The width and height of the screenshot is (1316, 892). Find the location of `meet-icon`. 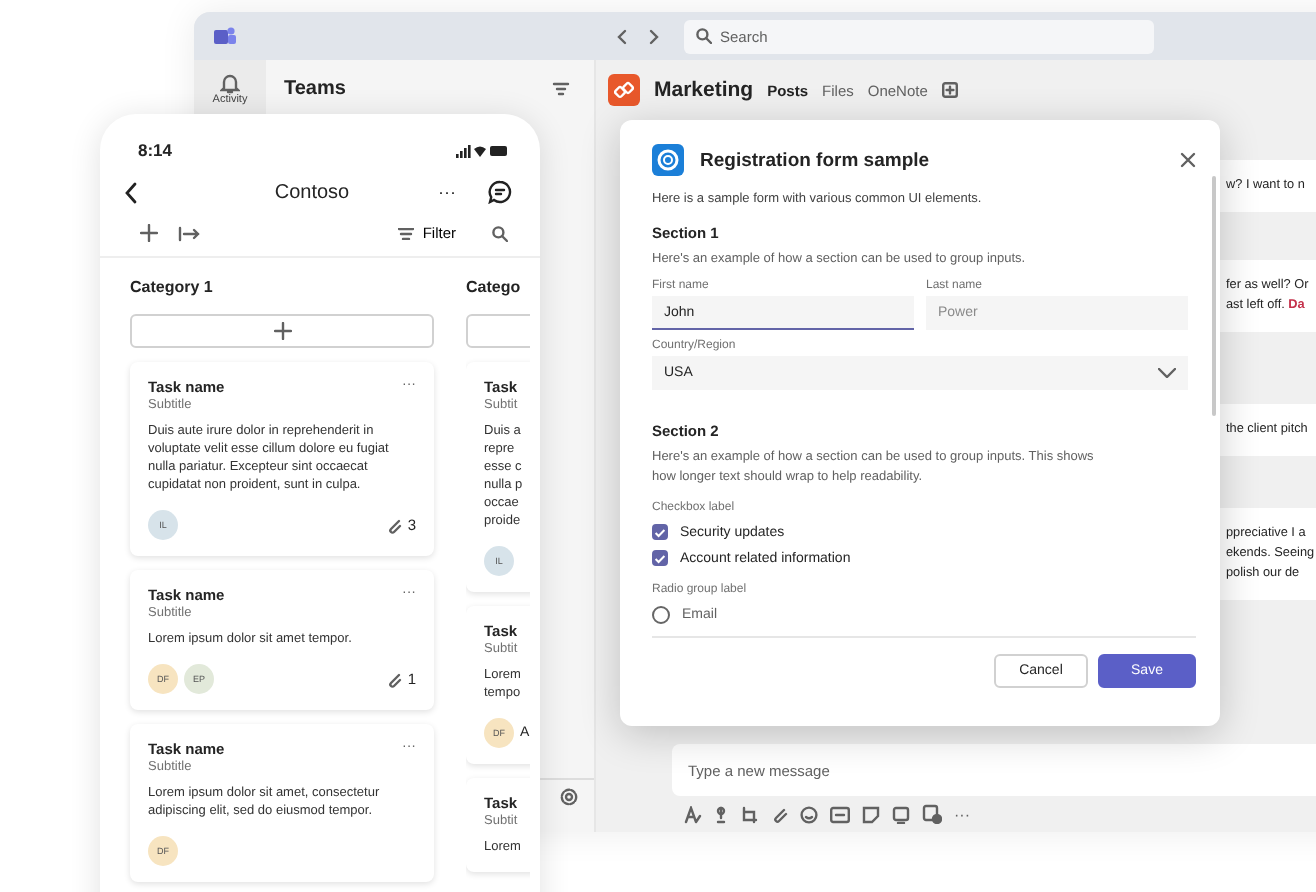

meet-icon is located at coordinates (901, 814).